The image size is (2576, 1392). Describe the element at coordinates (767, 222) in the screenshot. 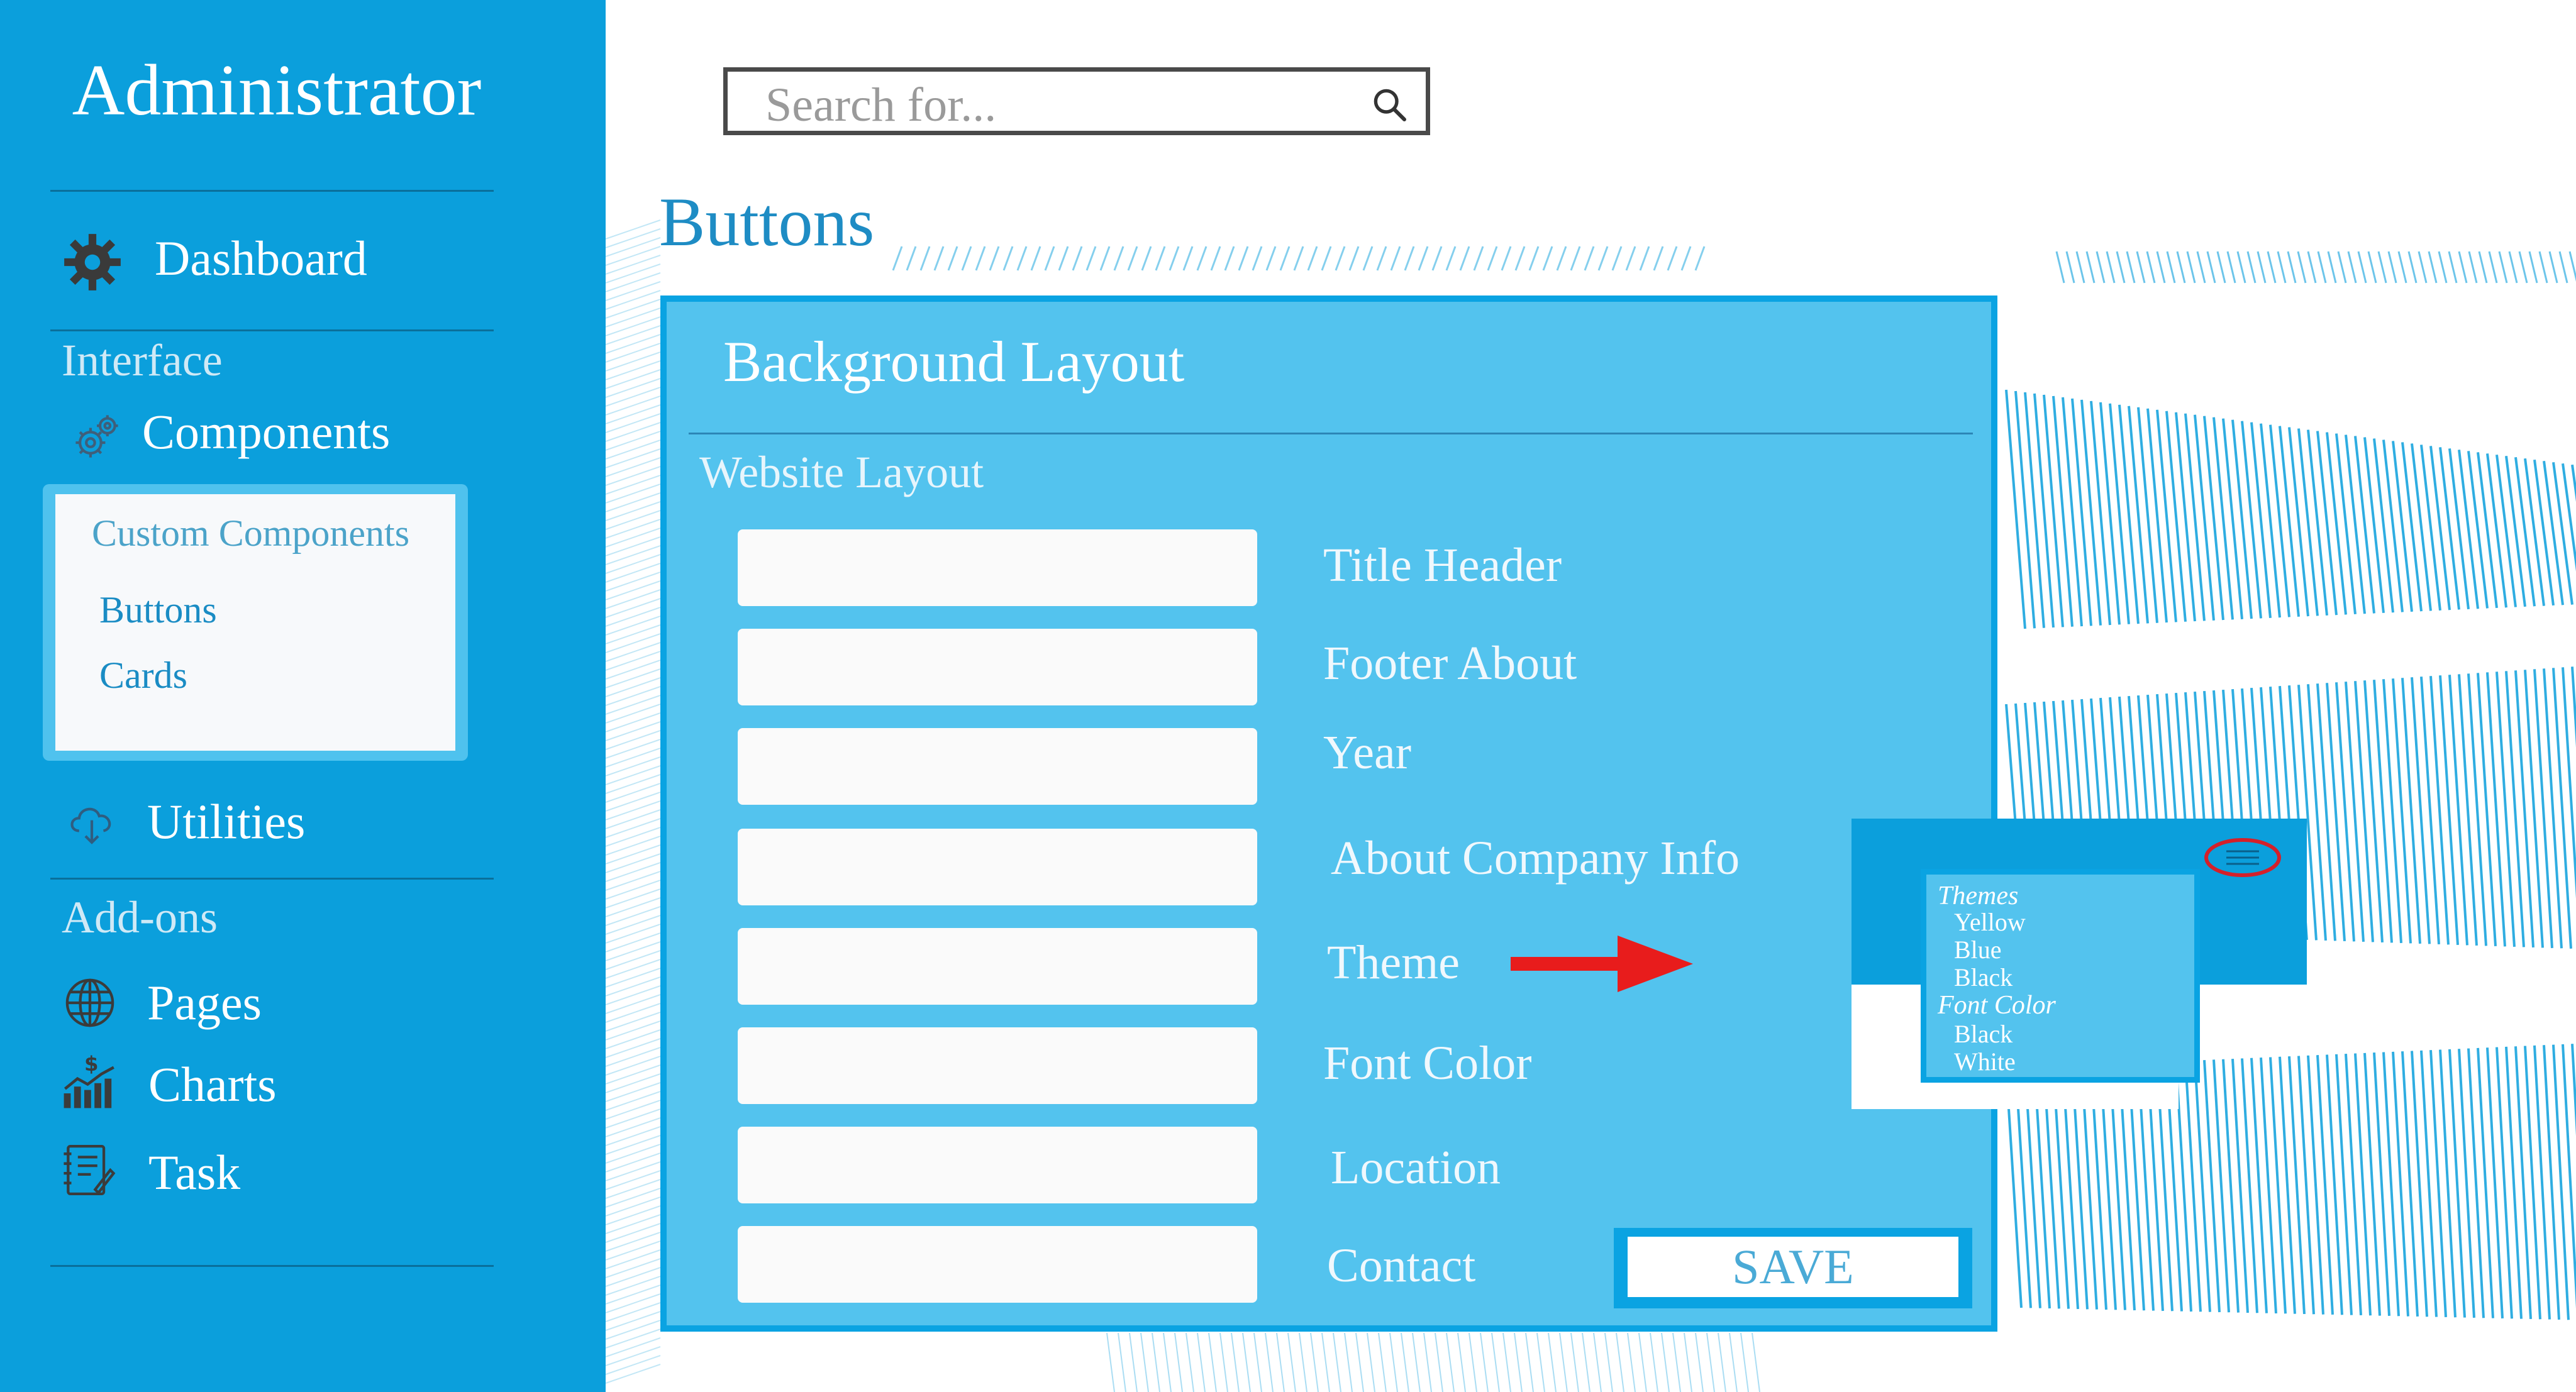

I see `page-title: Buttons` at that location.